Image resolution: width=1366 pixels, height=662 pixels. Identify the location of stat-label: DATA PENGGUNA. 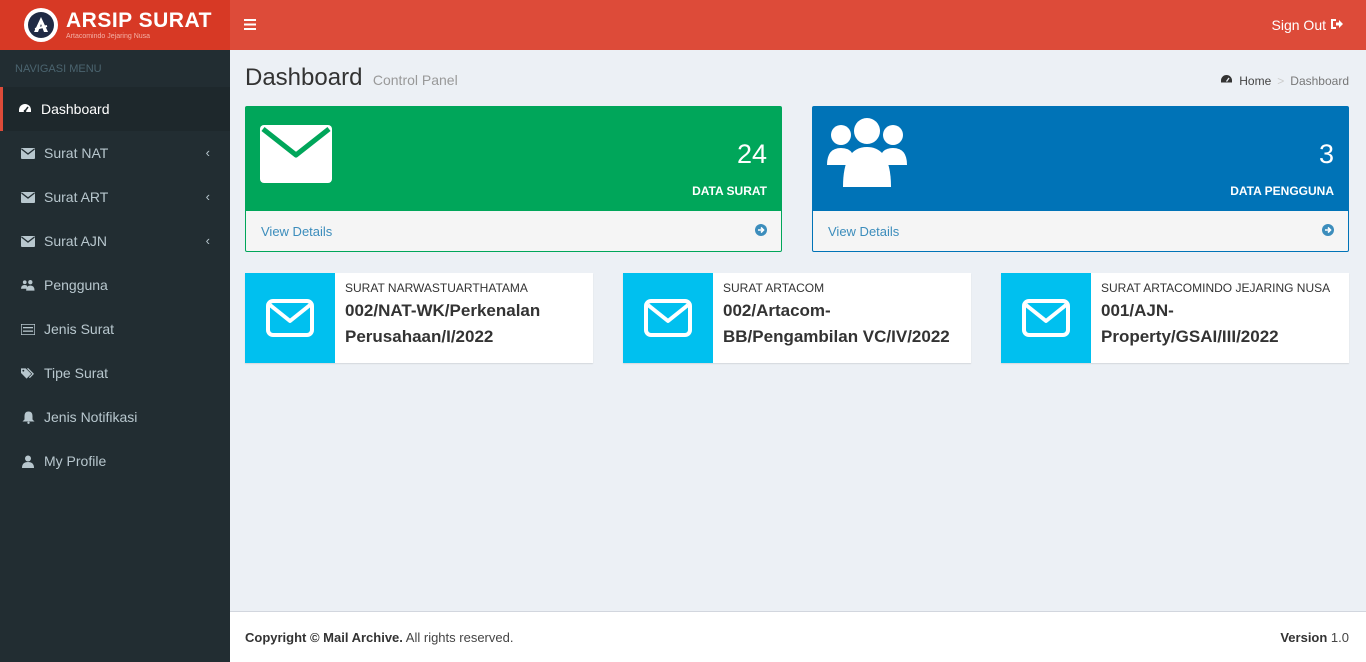
(1282, 191).